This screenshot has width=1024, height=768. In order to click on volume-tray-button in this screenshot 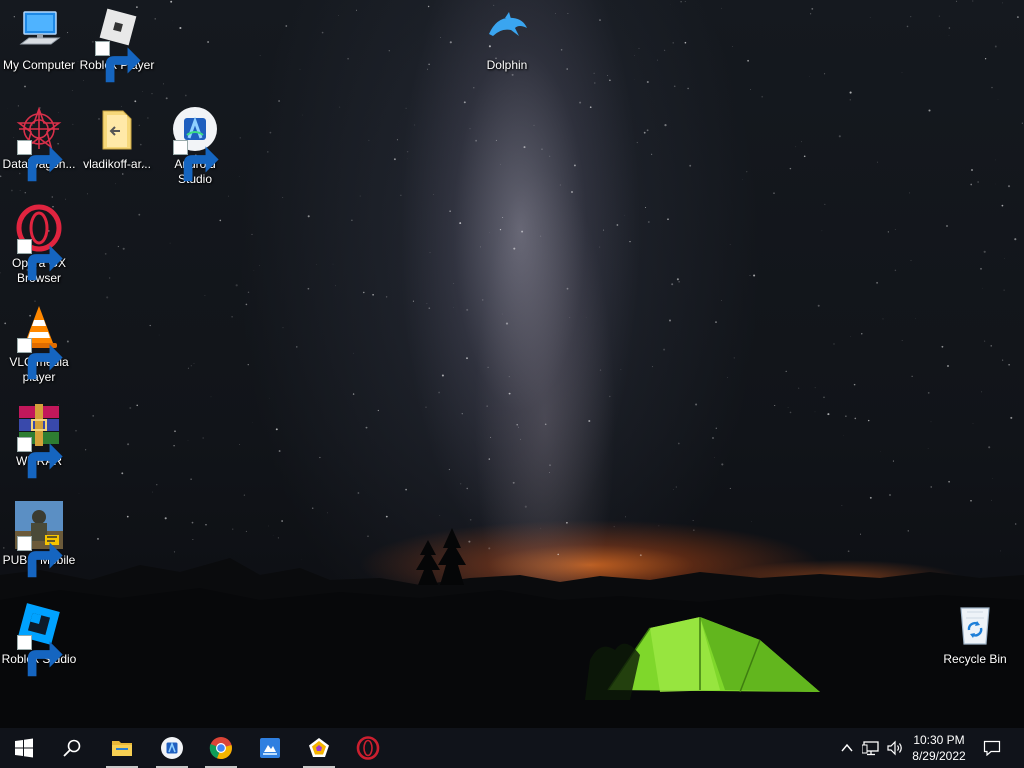, I will do `click(895, 748)`.